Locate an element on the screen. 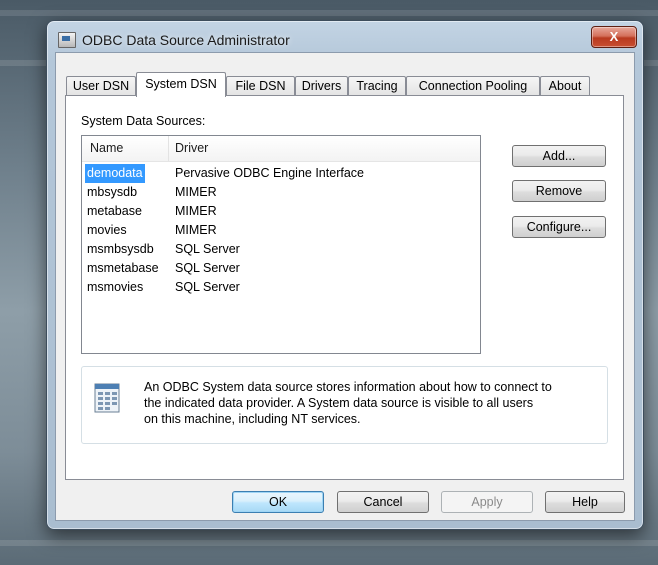 Image resolution: width=658 pixels, height=565 pixels. tab-drivers: Drivers is located at coordinates (321, 85).